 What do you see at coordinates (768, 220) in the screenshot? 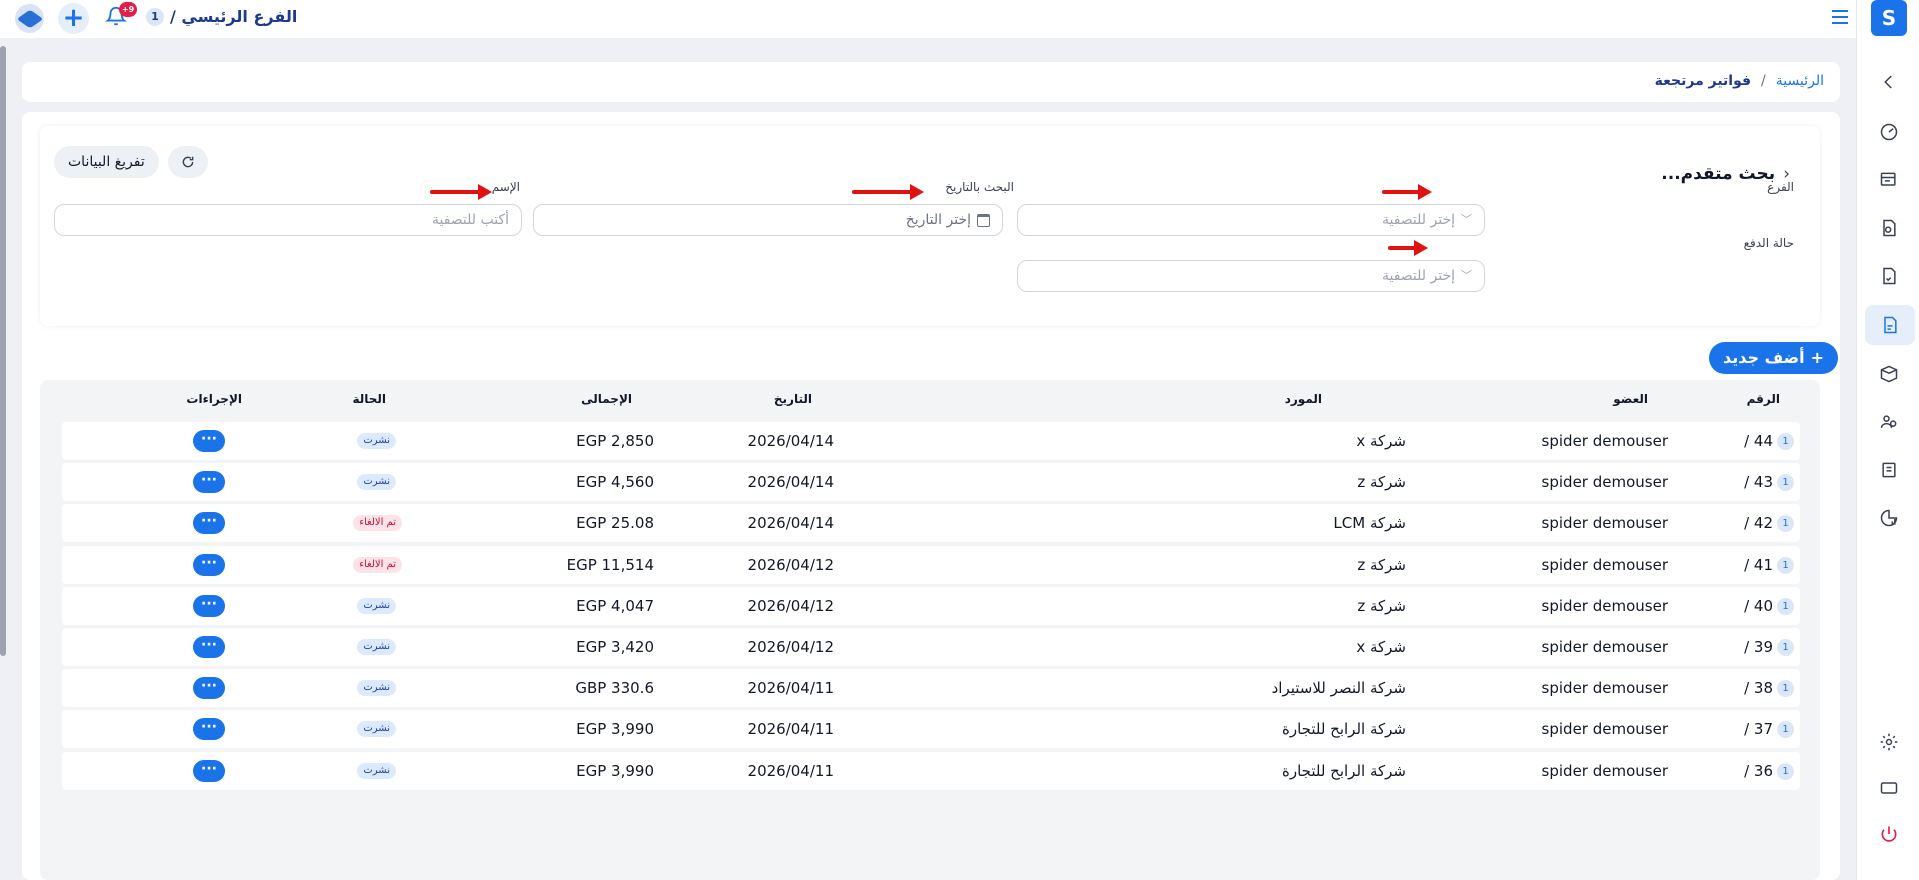
I see `date-filter-input: إختر التاريخ` at bounding box center [768, 220].